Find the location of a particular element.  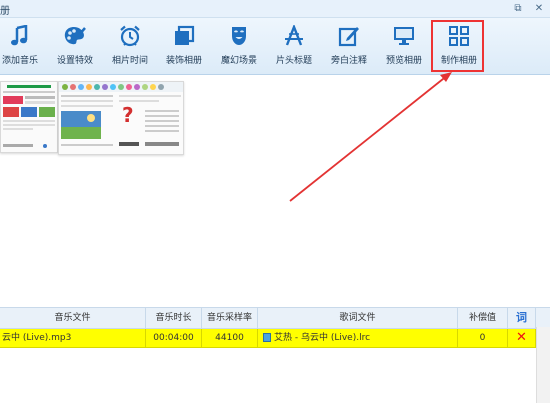

header-lyric-file: 歌词文件 is located at coordinates (358, 318).